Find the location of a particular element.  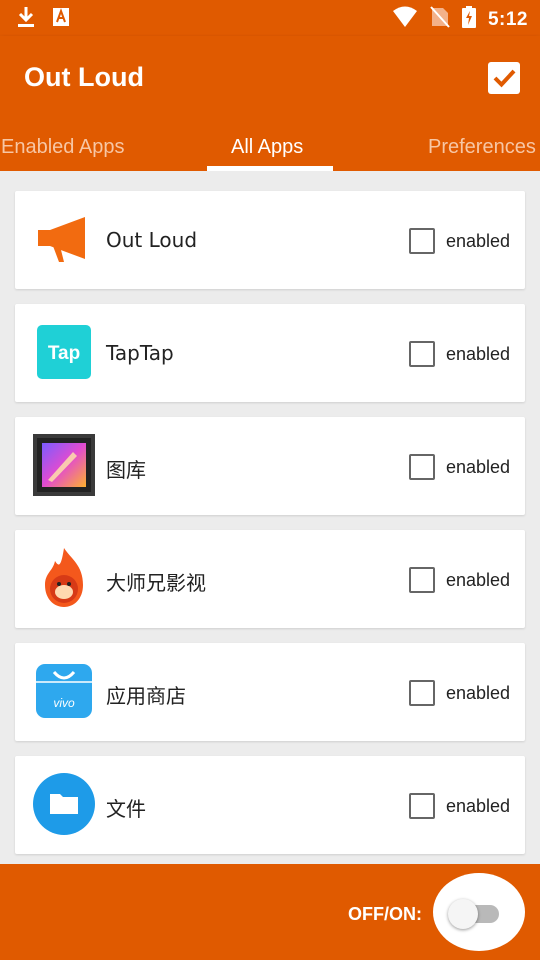

app-name: 图库 is located at coordinates (126, 470).